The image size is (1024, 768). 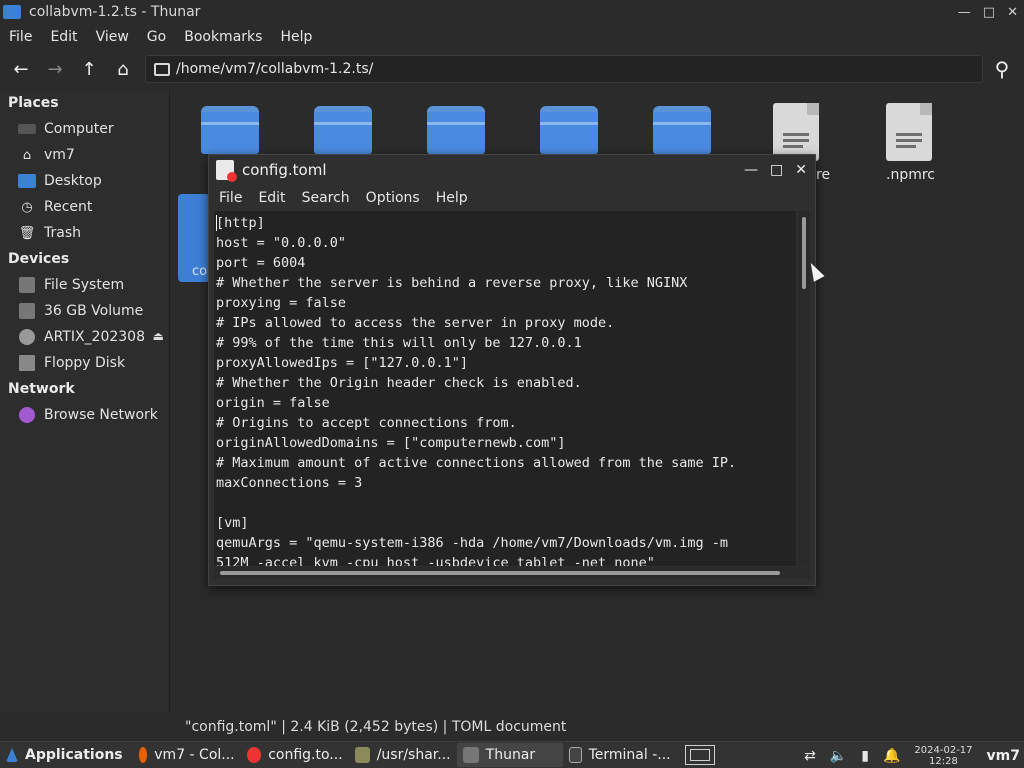 What do you see at coordinates (324, 198) in the screenshot?
I see `editor-menu-search: Search` at bounding box center [324, 198].